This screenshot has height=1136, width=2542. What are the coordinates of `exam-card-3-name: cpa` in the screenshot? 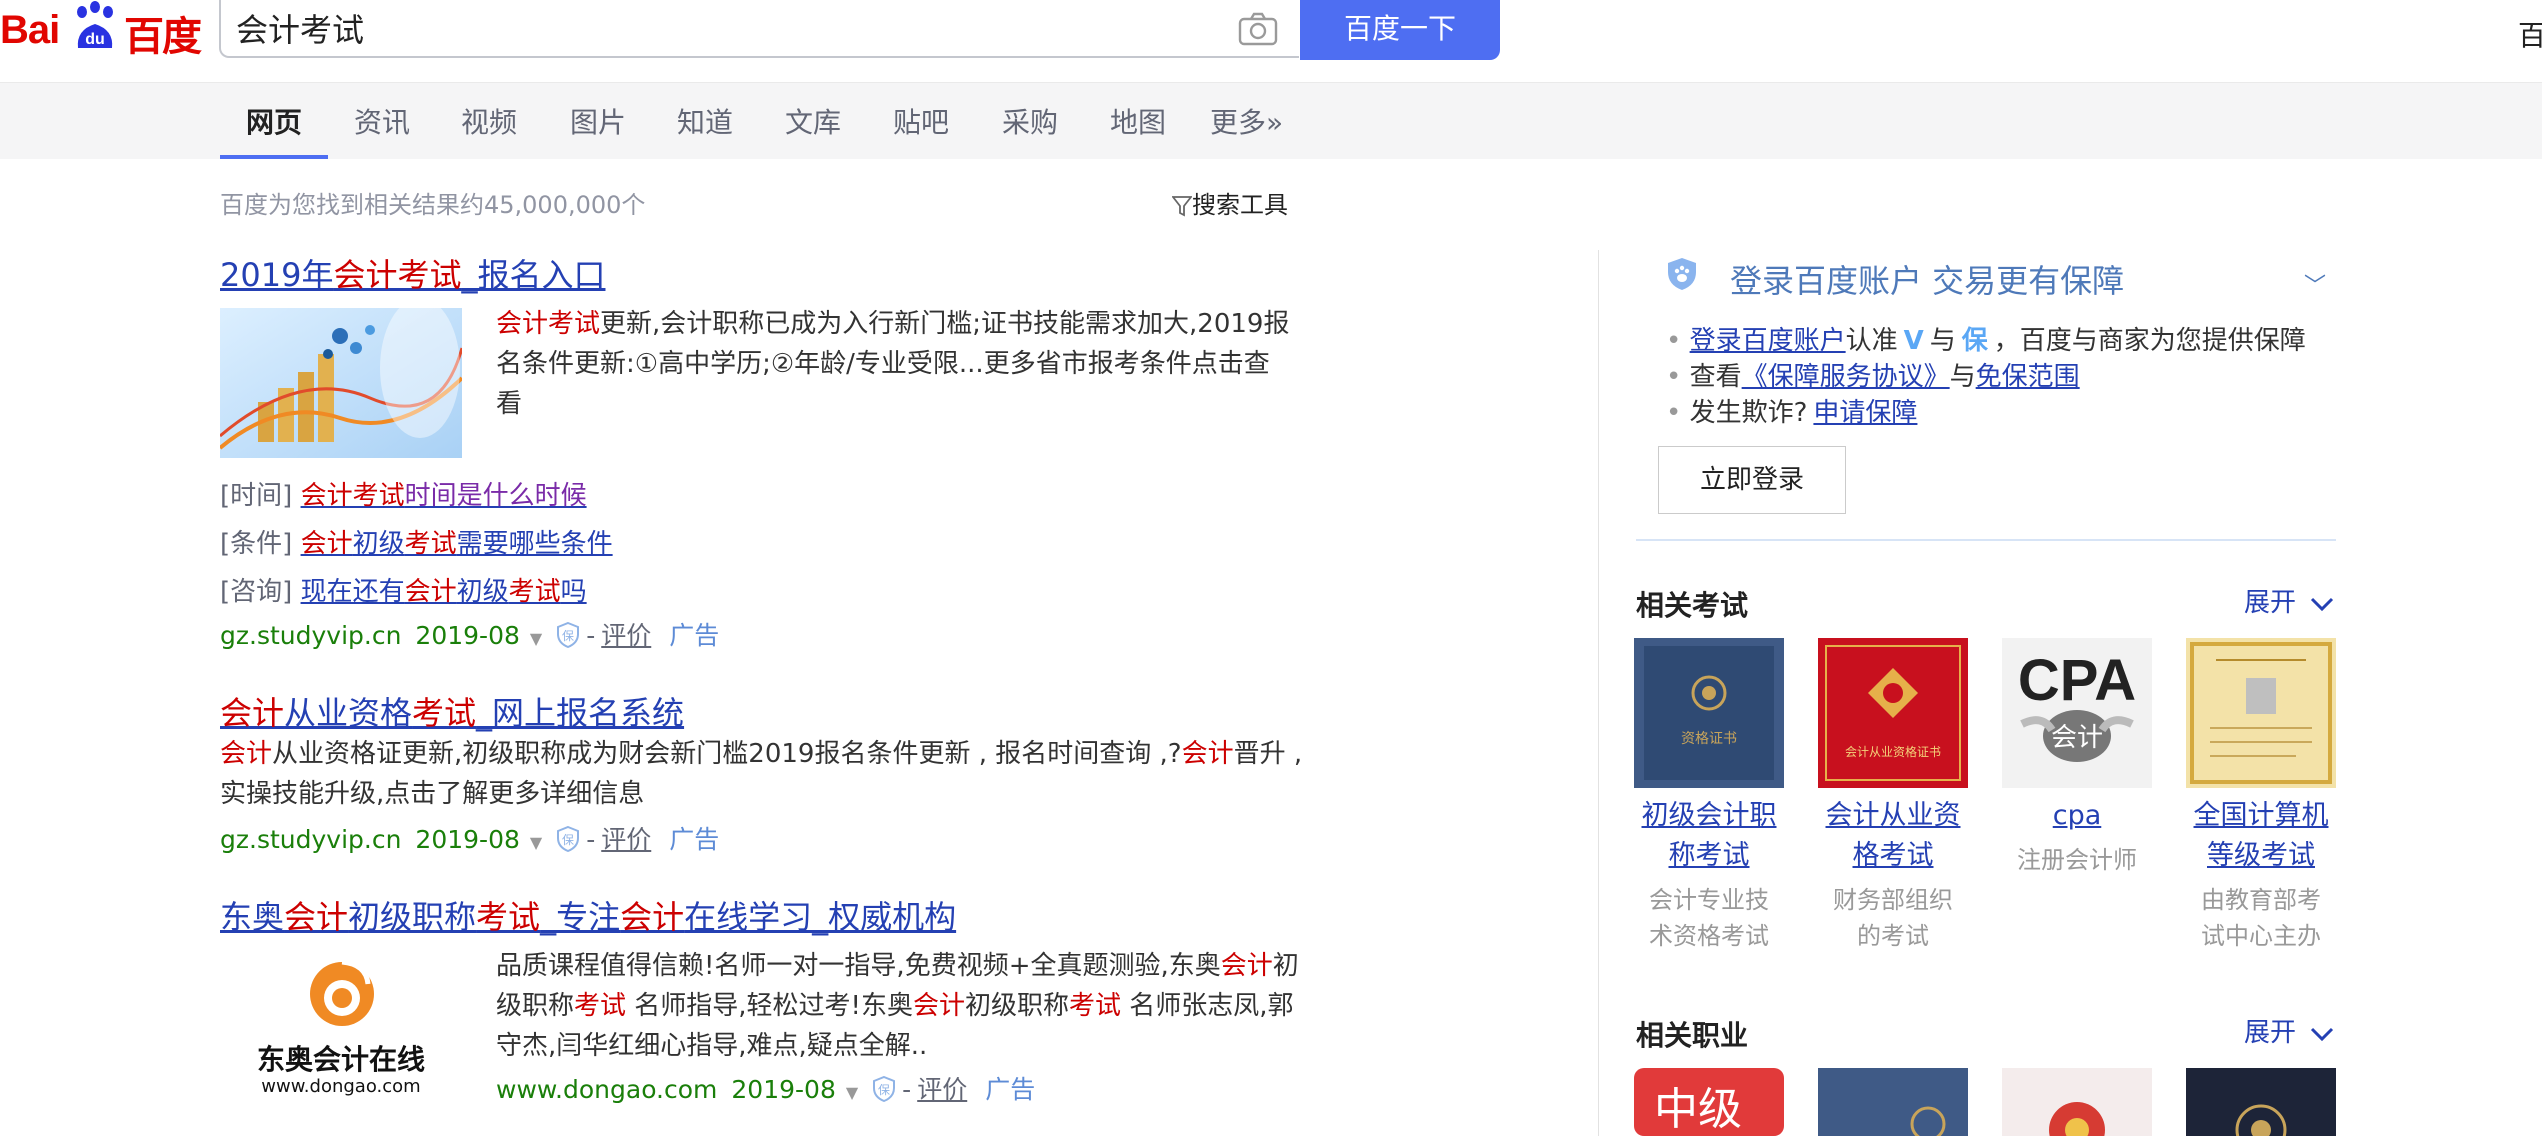 It's located at (2077, 816).